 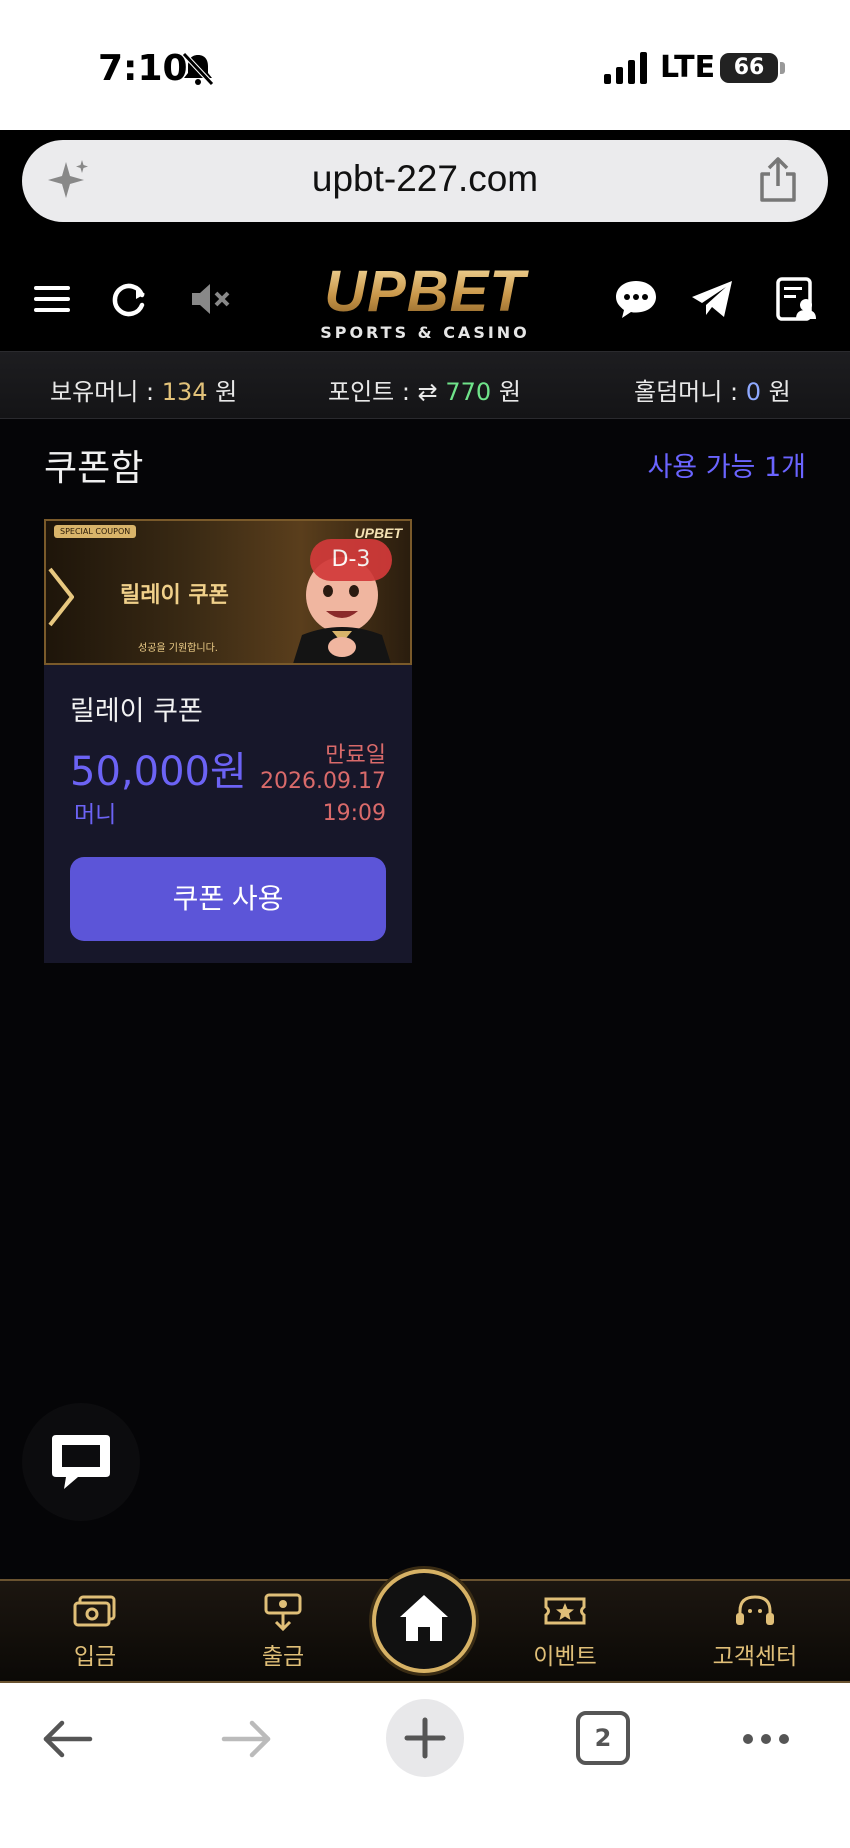 What do you see at coordinates (226, 392) in the screenshot?
I see `money-unit: 원` at bounding box center [226, 392].